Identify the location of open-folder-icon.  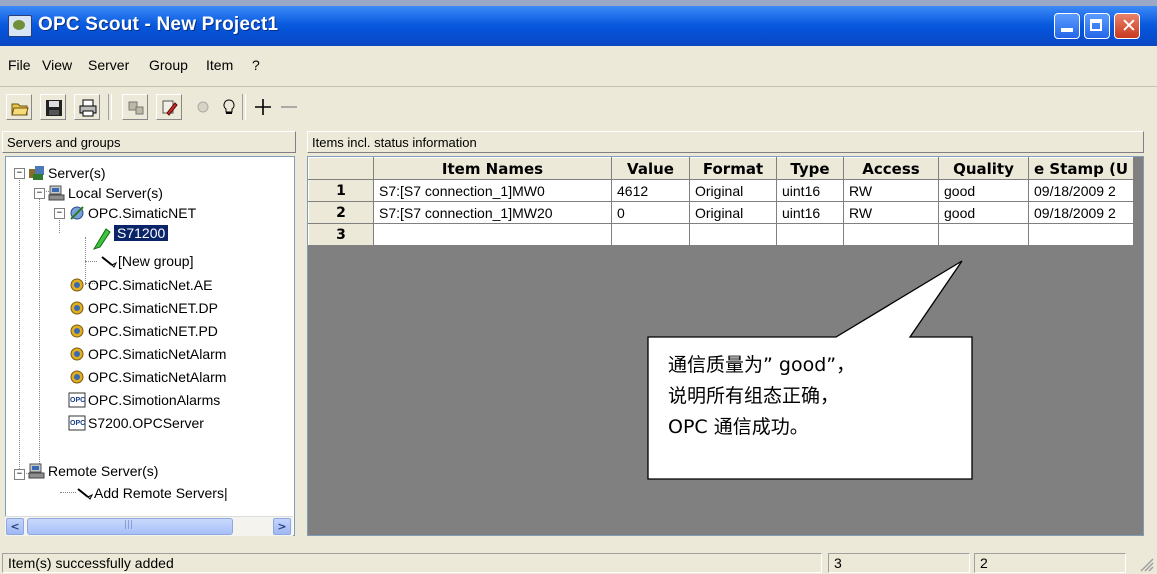
(20, 109).